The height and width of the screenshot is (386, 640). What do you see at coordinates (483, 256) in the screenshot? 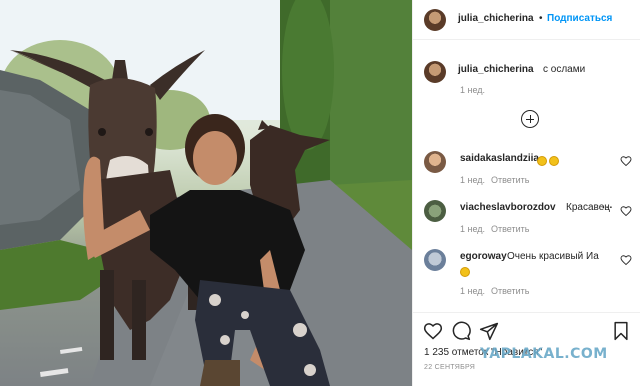
I see `comment-author: egoroway` at bounding box center [483, 256].